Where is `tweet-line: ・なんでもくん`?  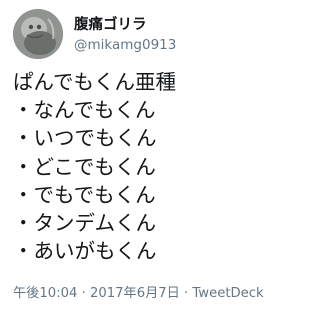 tweet-line: ・なんでもくん is located at coordinates (84, 110).